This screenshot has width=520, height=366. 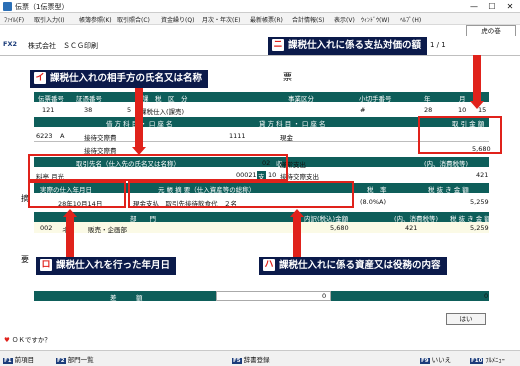 I want to click on annotation-ni-text: 課税仕入れに係る支払対価の額, so click(x=355, y=45).